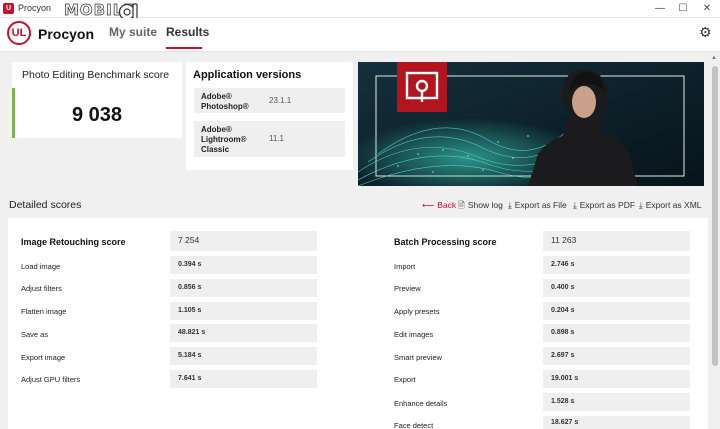 This screenshot has width=720, height=429. Describe the element at coordinates (616, 379) in the screenshot. I see `test-value: 19.001 s` at that location.